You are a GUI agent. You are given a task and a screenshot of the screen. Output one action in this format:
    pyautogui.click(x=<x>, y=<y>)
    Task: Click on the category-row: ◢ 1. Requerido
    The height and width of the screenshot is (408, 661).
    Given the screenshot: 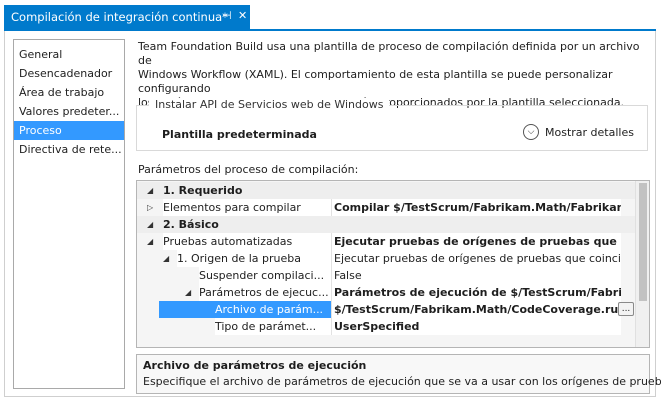 What is the action you would take?
    pyautogui.click(x=386, y=190)
    